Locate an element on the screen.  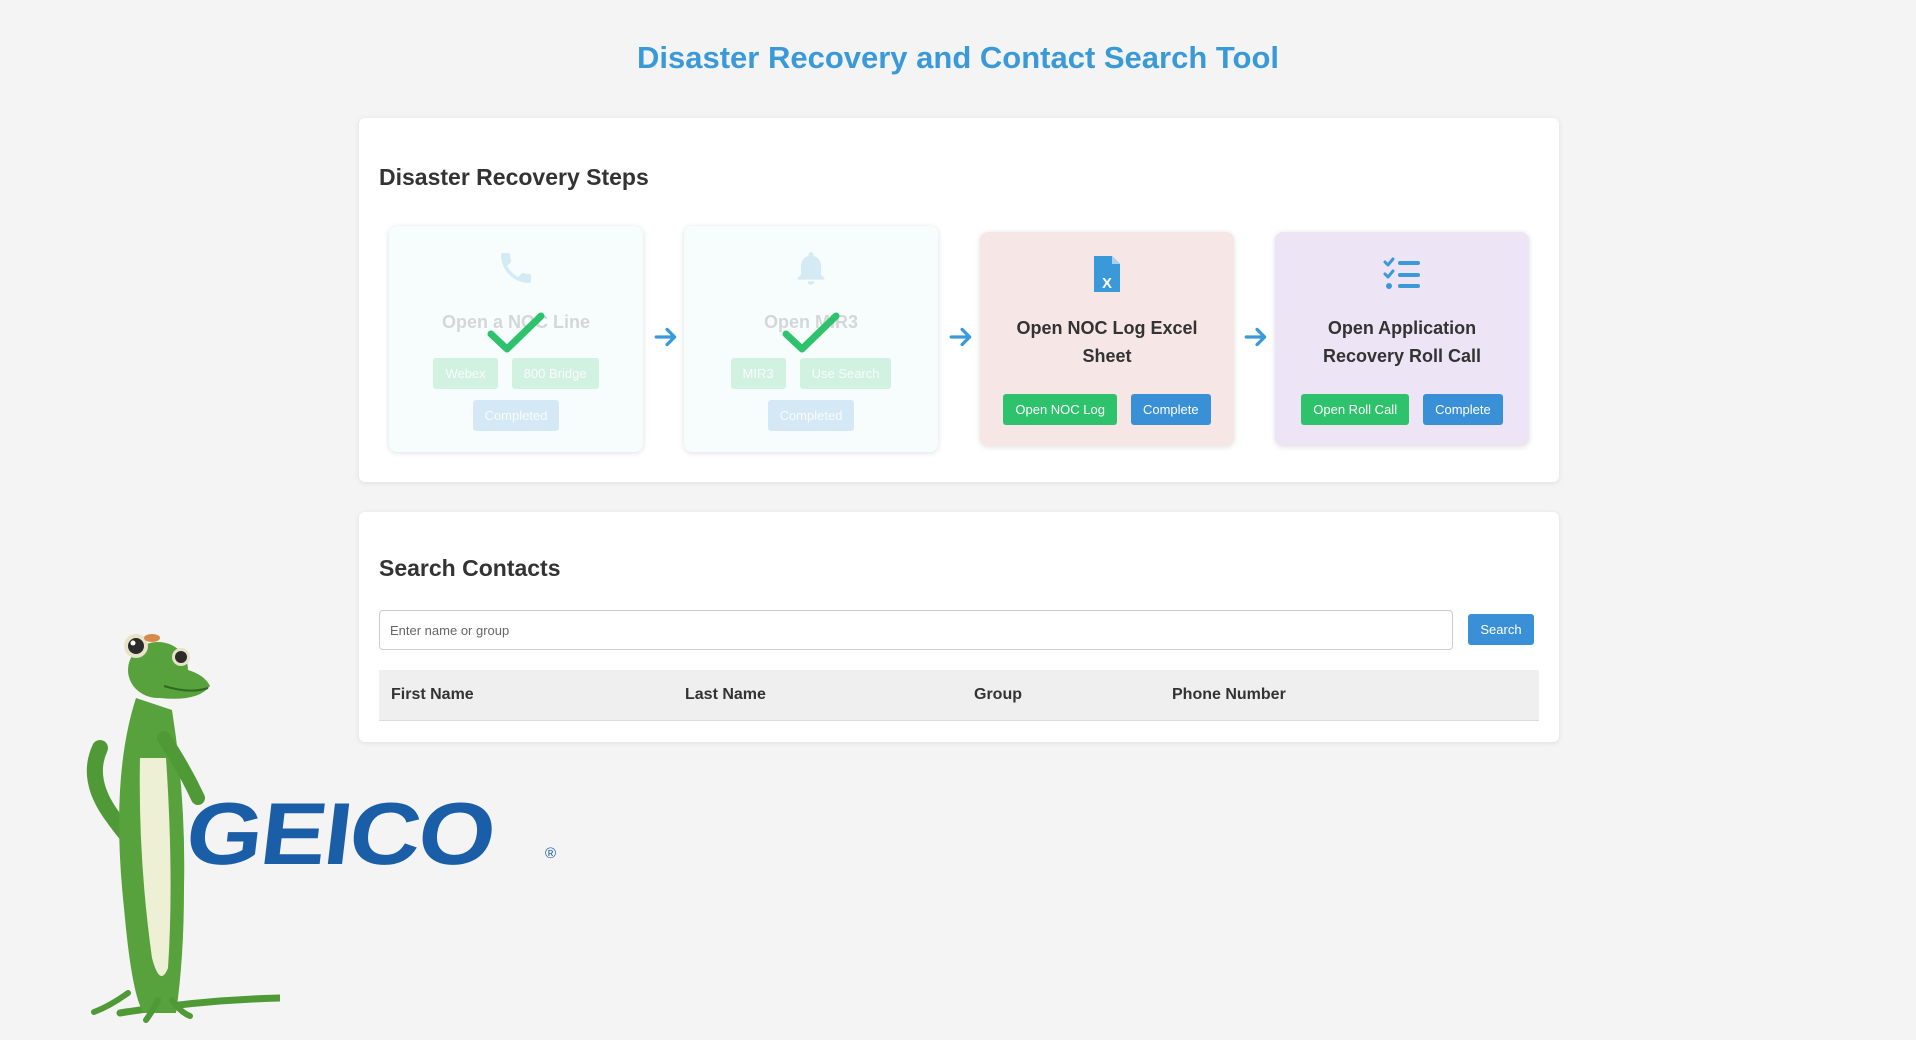
geico-logo: GEICO is located at coordinates (340, 833).